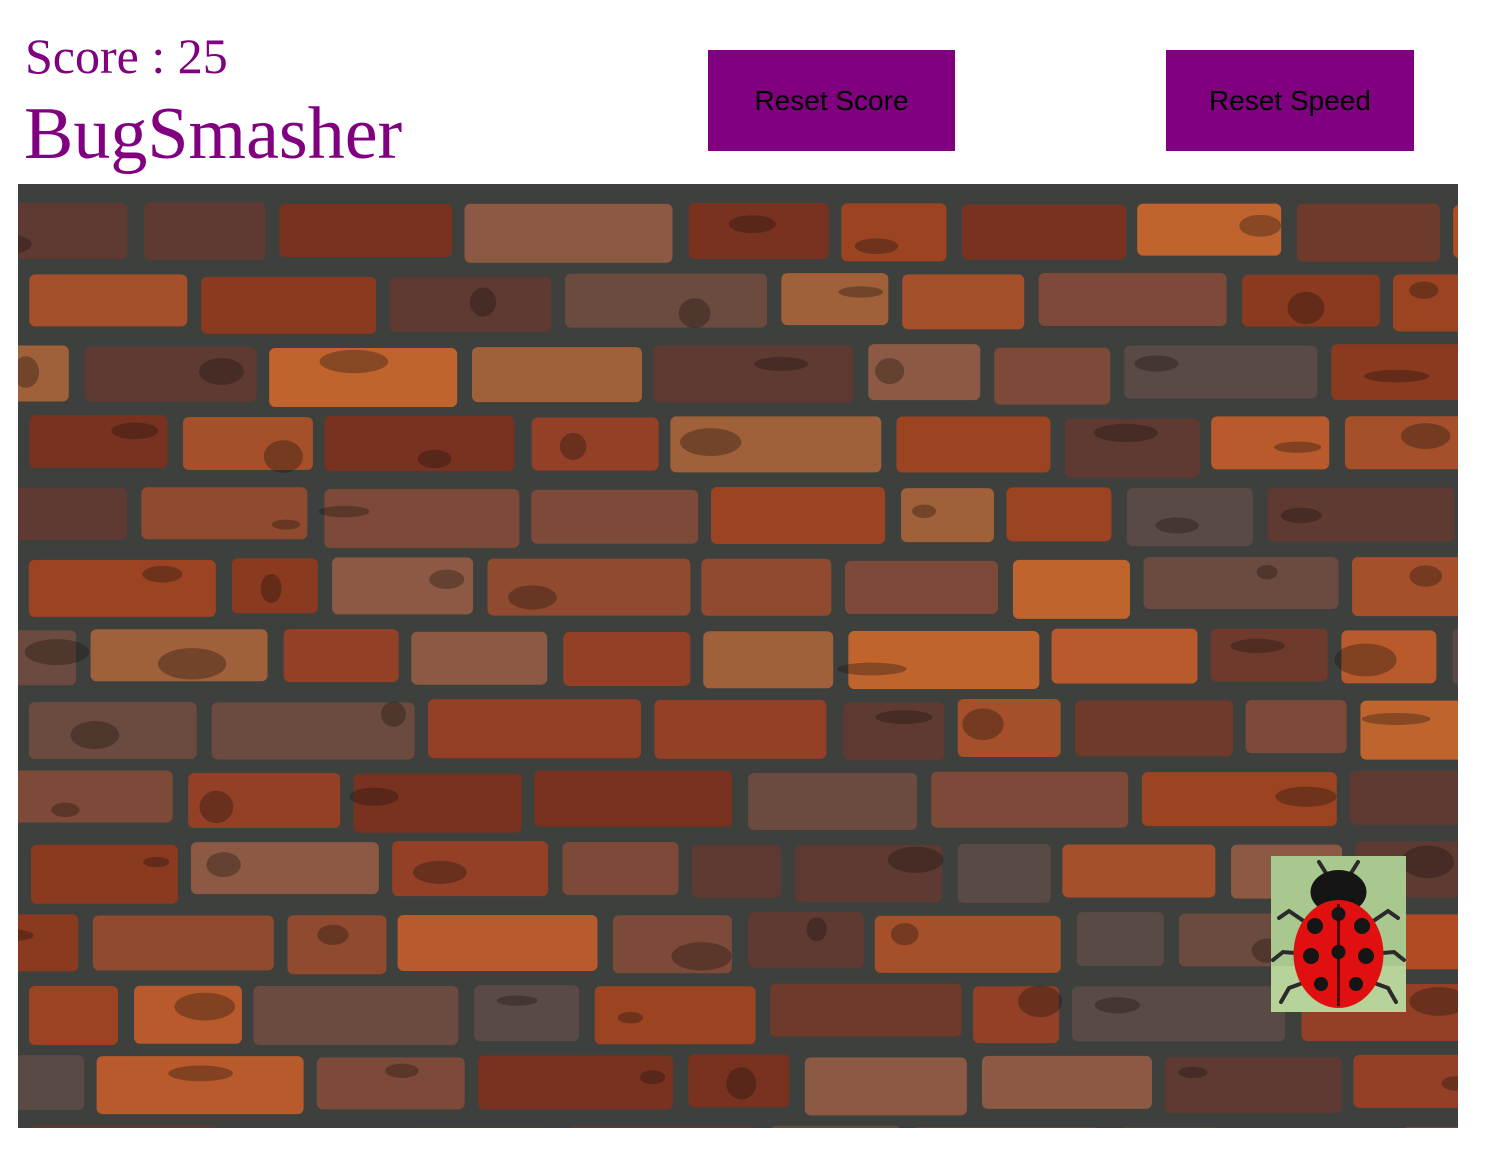 The height and width of the screenshot is (1163, 1491). Describe the element at coordinates (1338, 934) in the screenshot. I see `ladybug-target` at that location.